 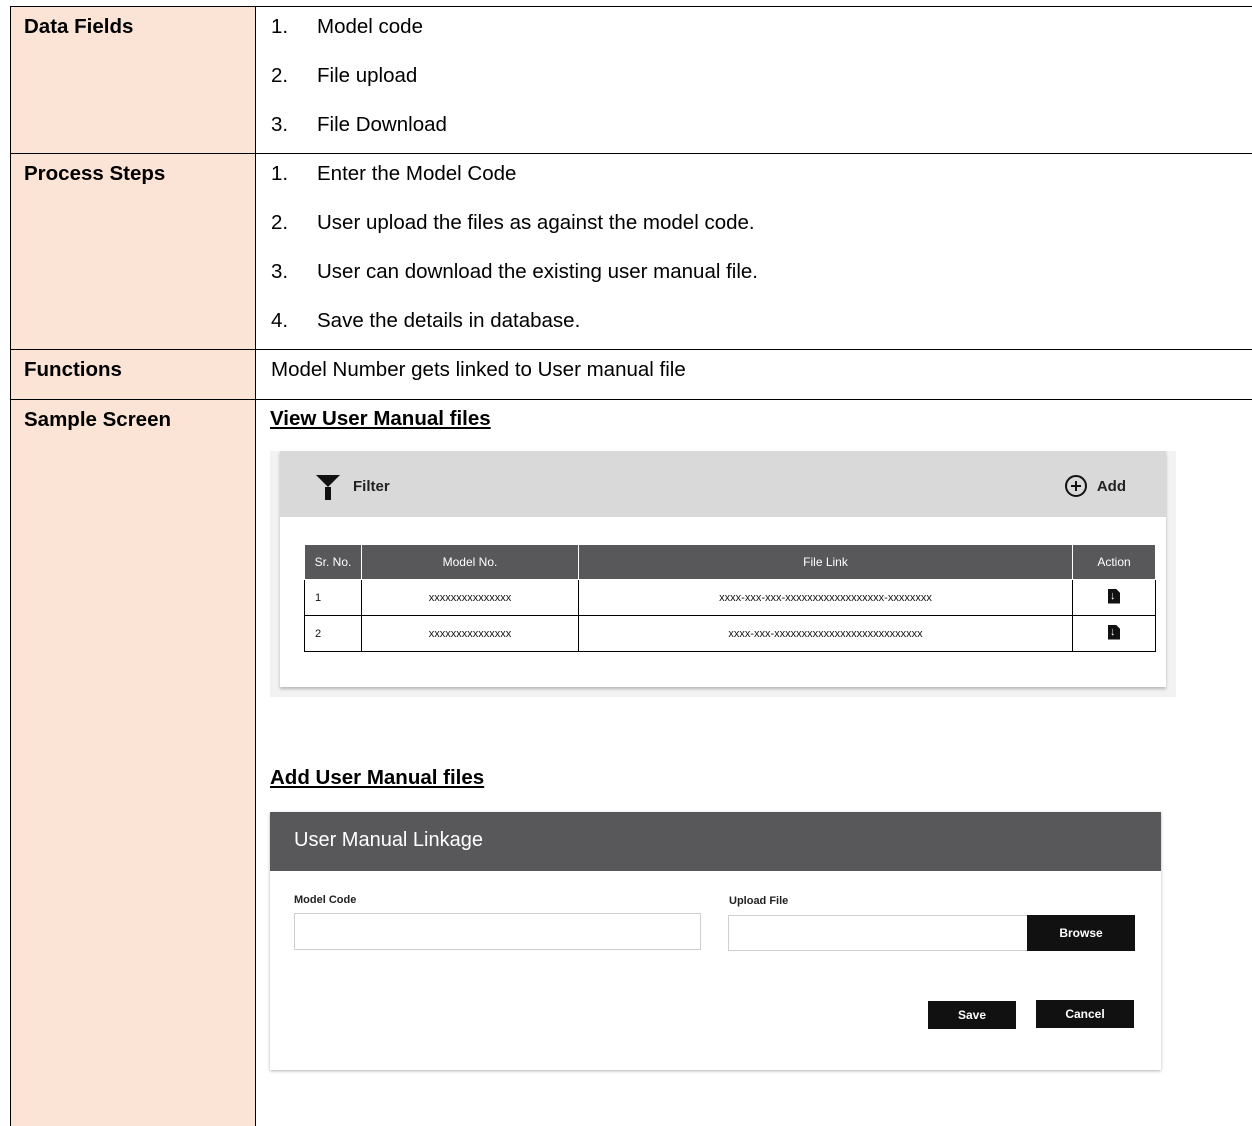 I want to click on label-cell: Data Fields, so click(x=133, y=80).